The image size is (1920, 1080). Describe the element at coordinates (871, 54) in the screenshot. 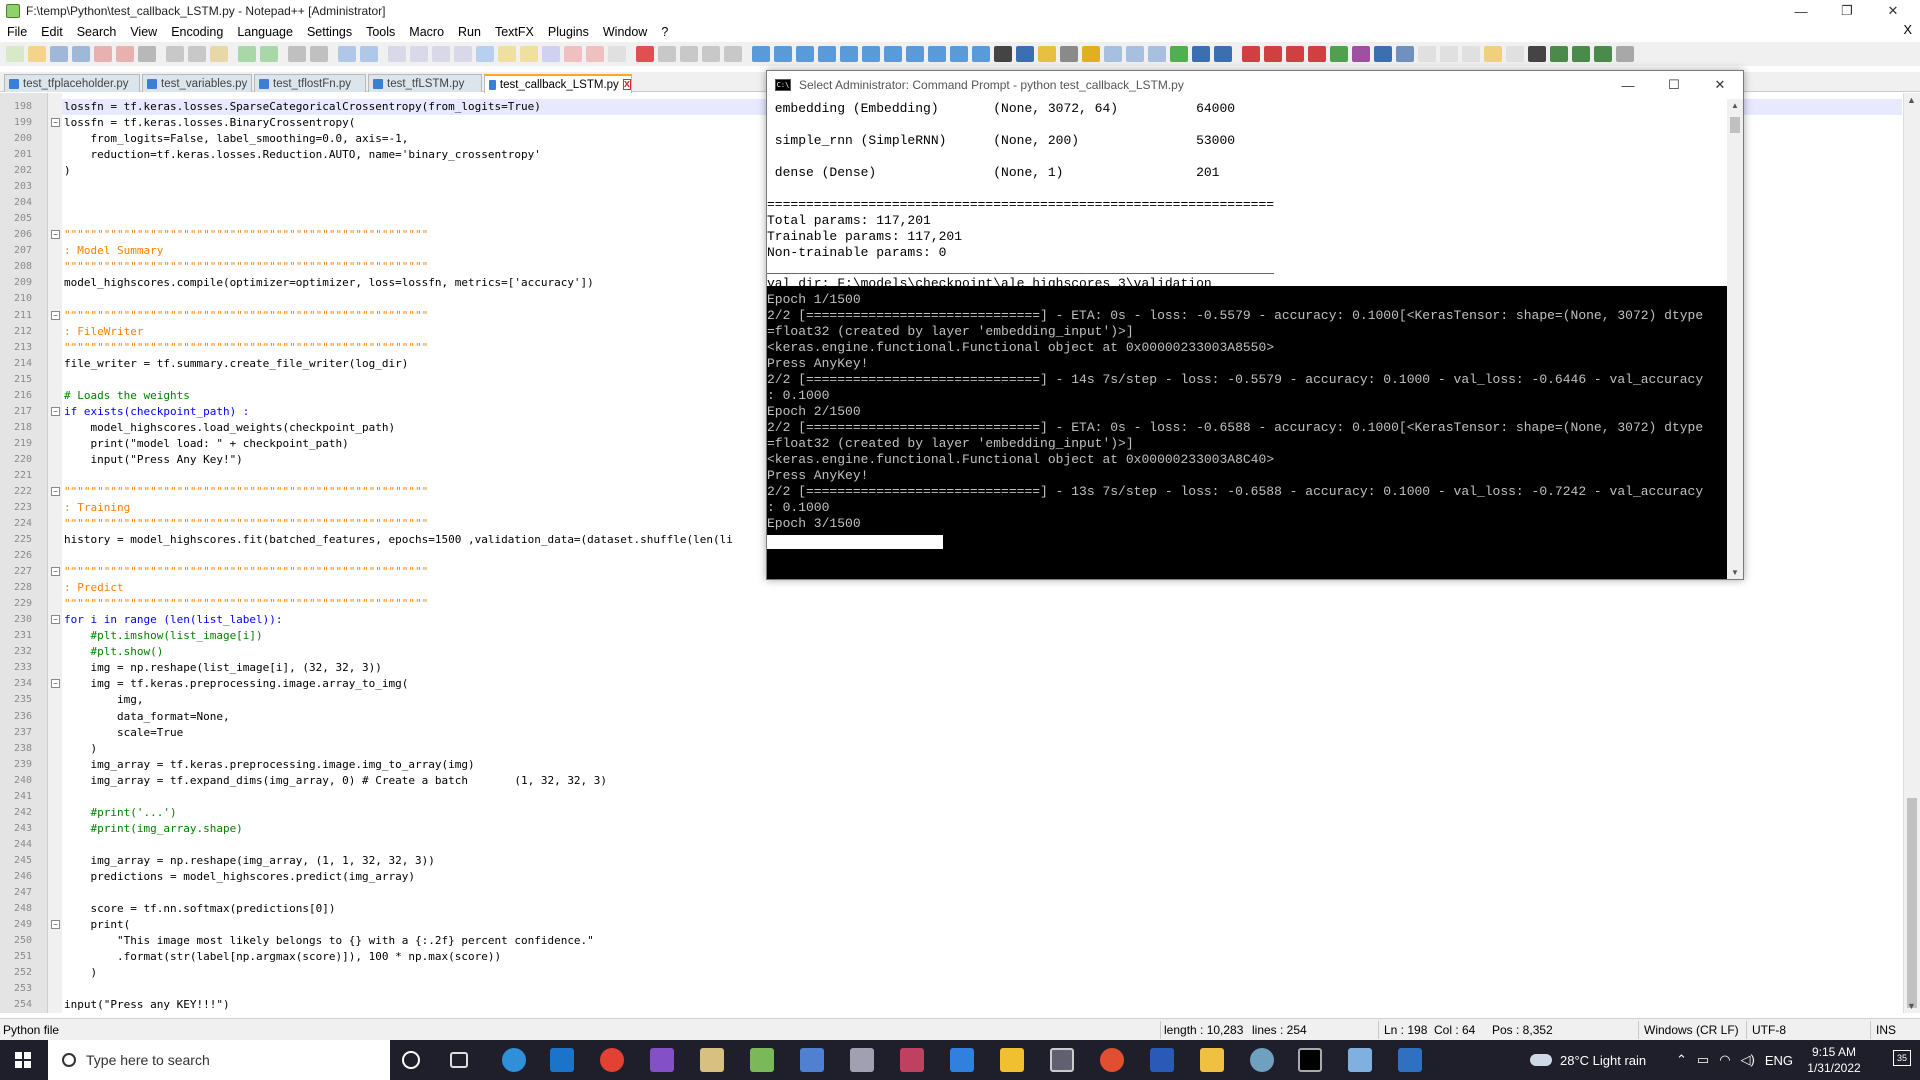

I see `bookmark-icon` at that location.